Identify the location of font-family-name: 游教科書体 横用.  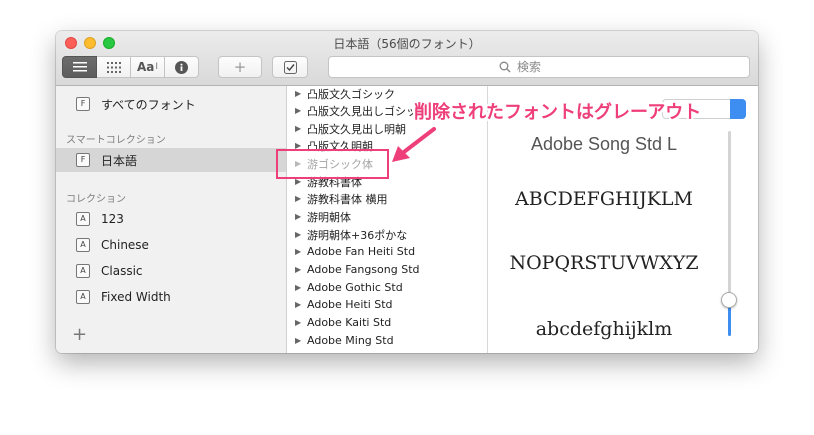
(347, 199).